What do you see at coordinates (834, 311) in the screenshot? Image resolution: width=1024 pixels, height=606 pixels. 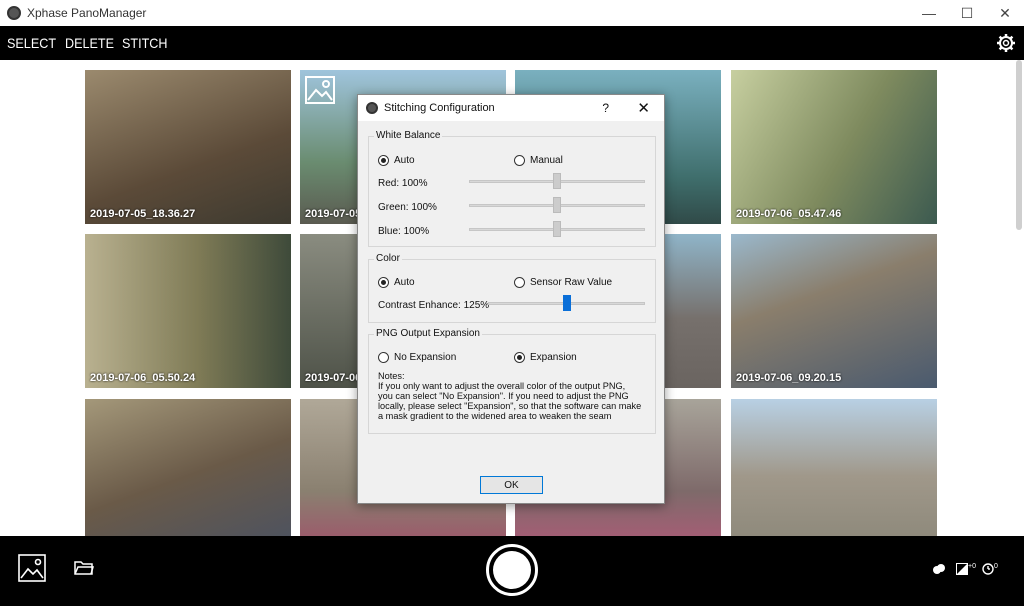 I see `photo-thumbnail: 2019-07-06_09.20.15` at bounding box center [834, 311].